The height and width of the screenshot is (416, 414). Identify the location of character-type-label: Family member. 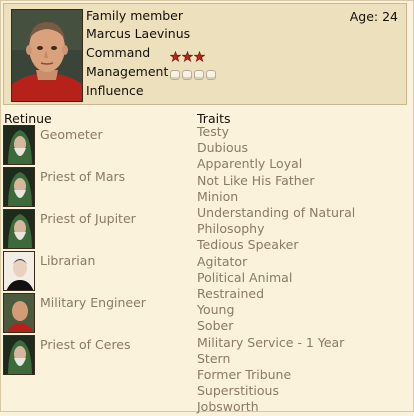
(135, 15).